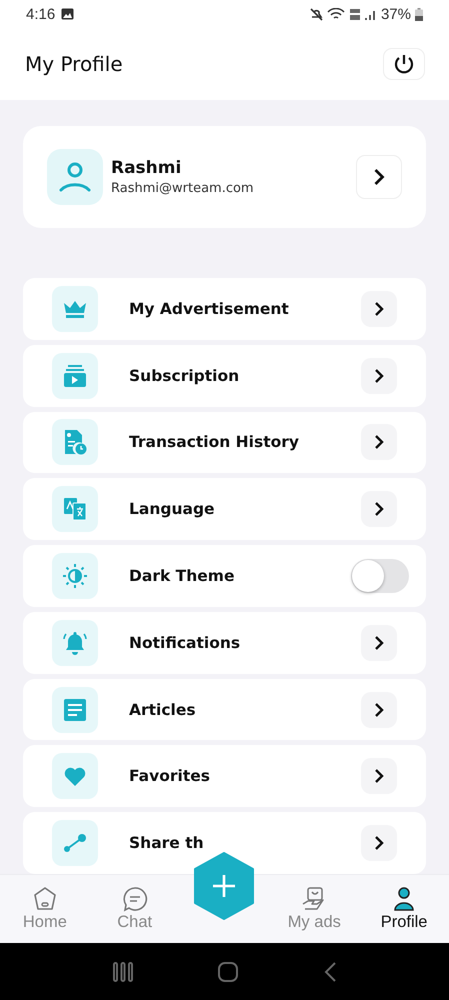 The image size is (449, 1000). What do you see at coordinates (75, 776) in the screenshot?
I see `heart-icon` at bounding box center [75, 776].